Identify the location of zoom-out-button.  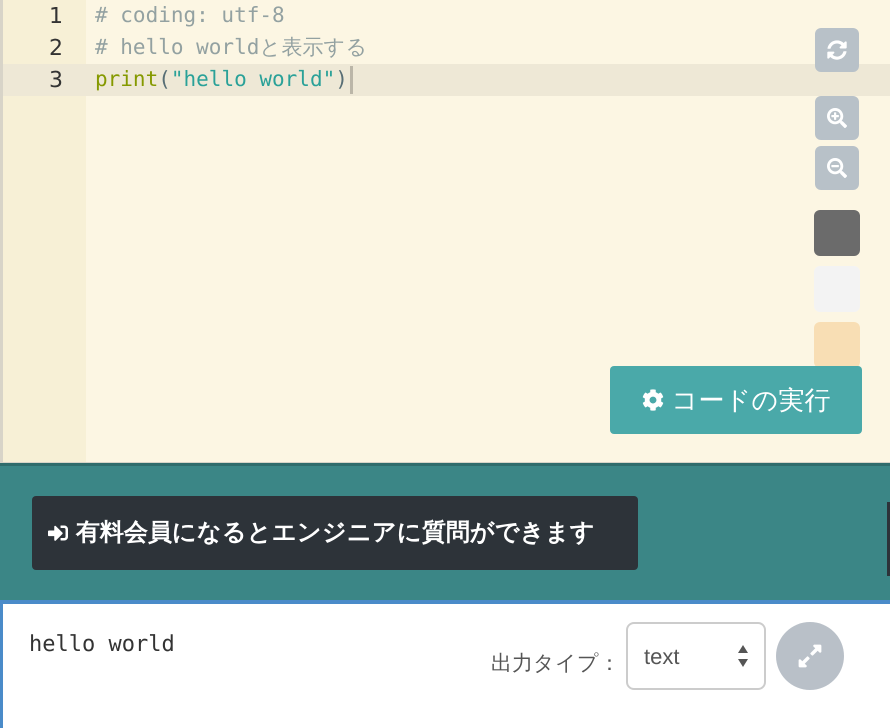
(837, 168).